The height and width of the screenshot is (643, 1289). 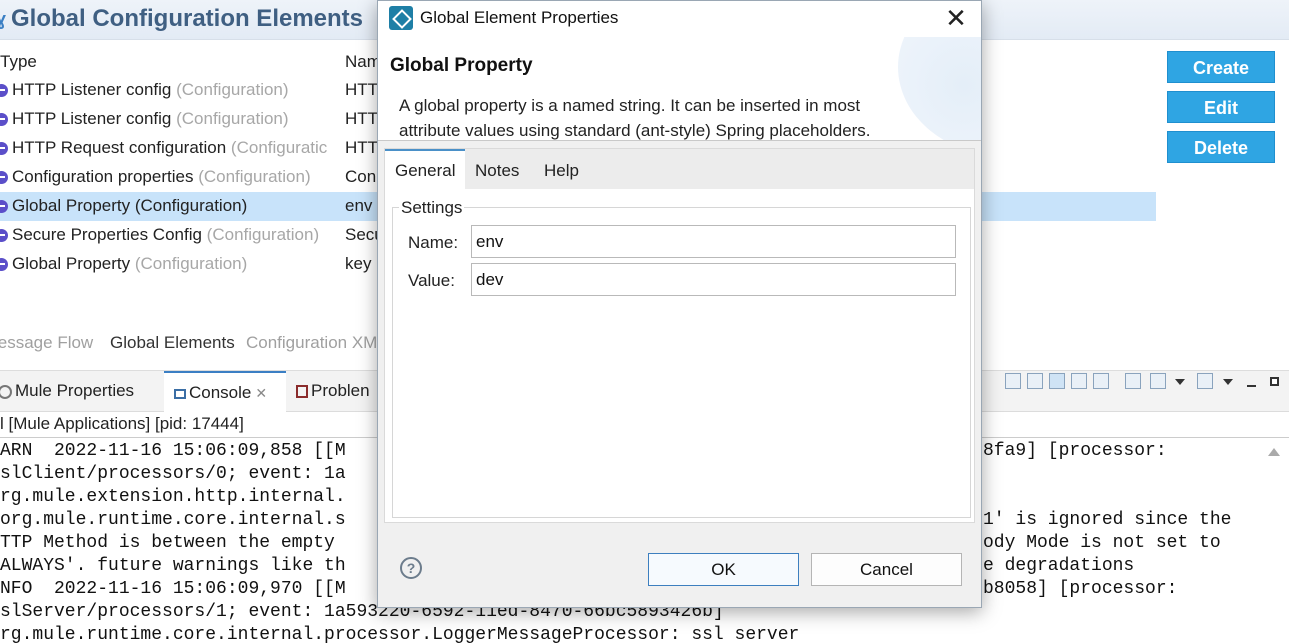 I want to click on console-line-tail: b8058] [processor:, so click(x=1080, y=589).